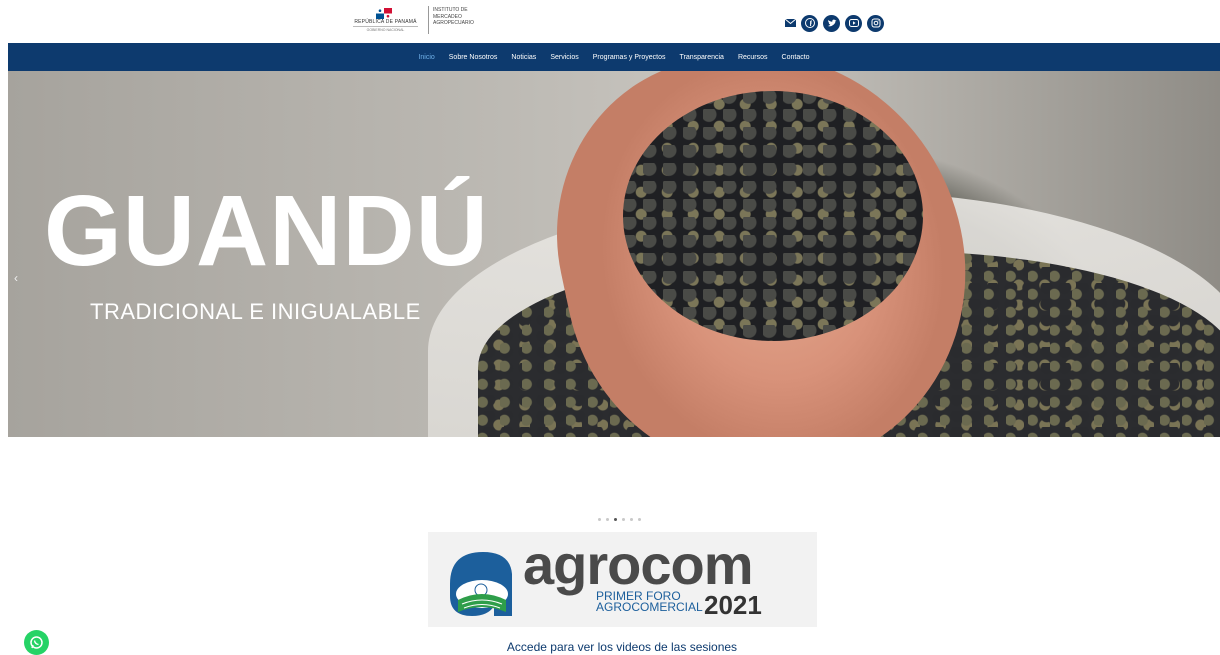  What do you see at coordinates (481, 584) in the screenshot?
I see `agrocom-logo-icon` at bounding box center [481, 584].